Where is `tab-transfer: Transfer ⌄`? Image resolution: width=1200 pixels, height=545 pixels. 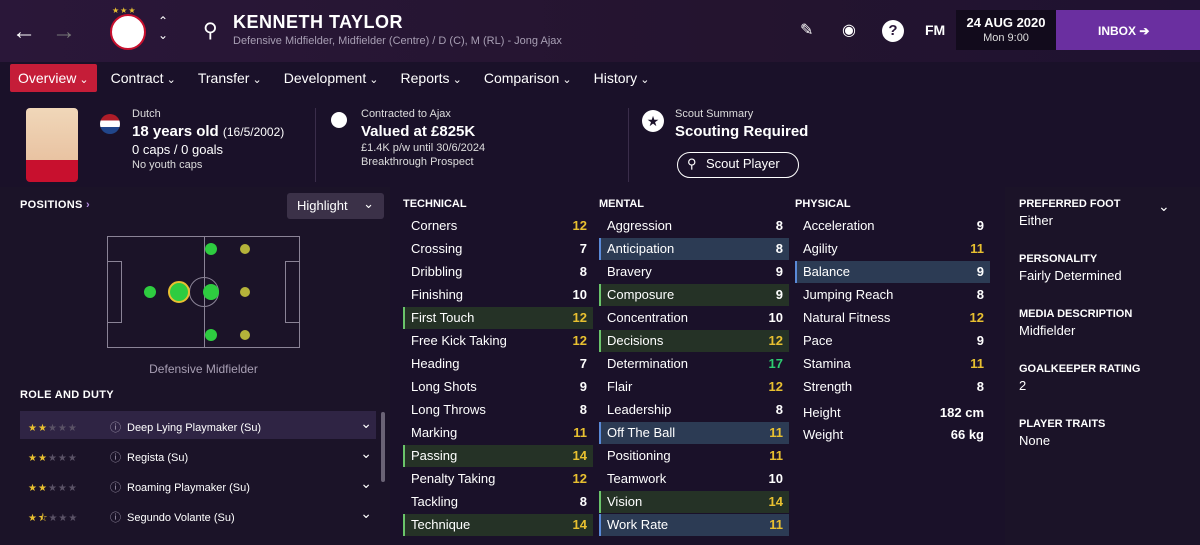 tab-transfer: Transfer ⌄ is located at coordinates (230, 78).